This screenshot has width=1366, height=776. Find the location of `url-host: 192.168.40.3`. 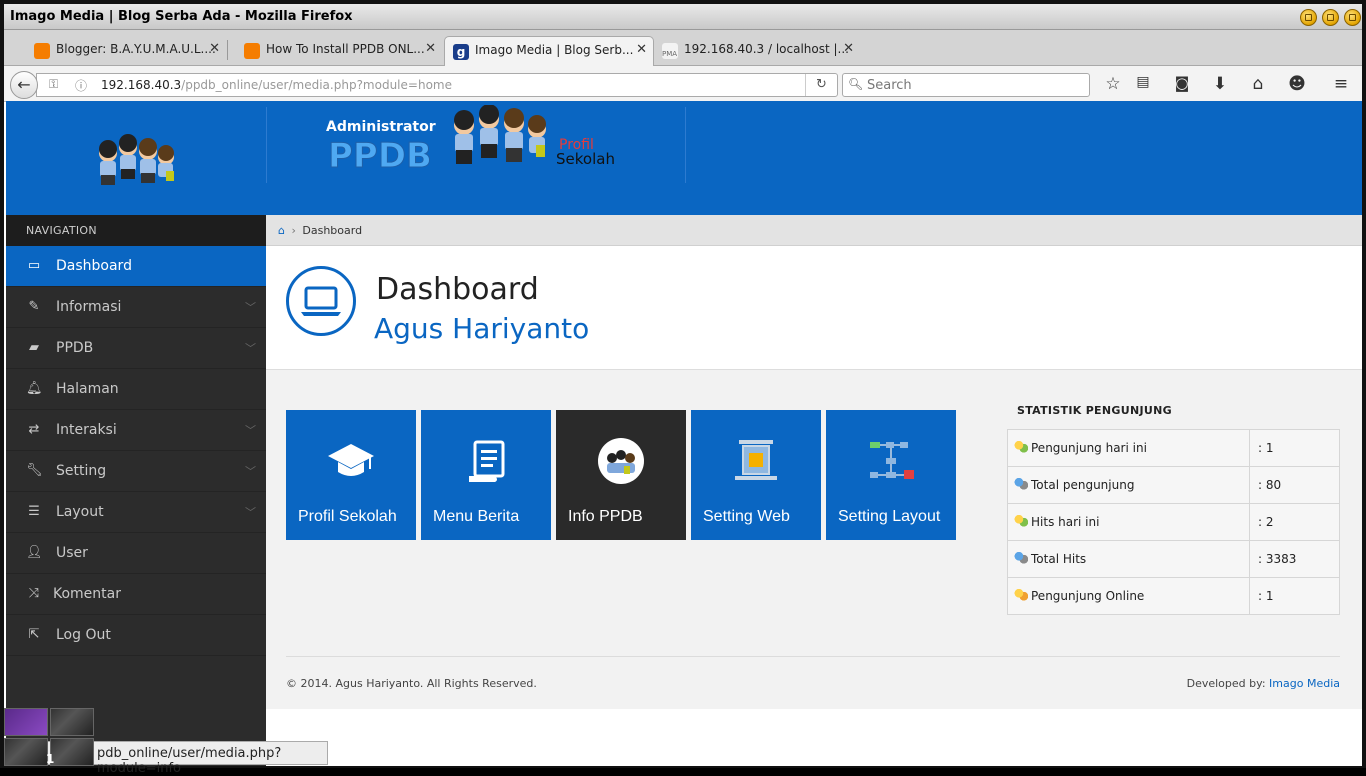

url-host: 192.168.40.3 is located at coordinates (141, 85).